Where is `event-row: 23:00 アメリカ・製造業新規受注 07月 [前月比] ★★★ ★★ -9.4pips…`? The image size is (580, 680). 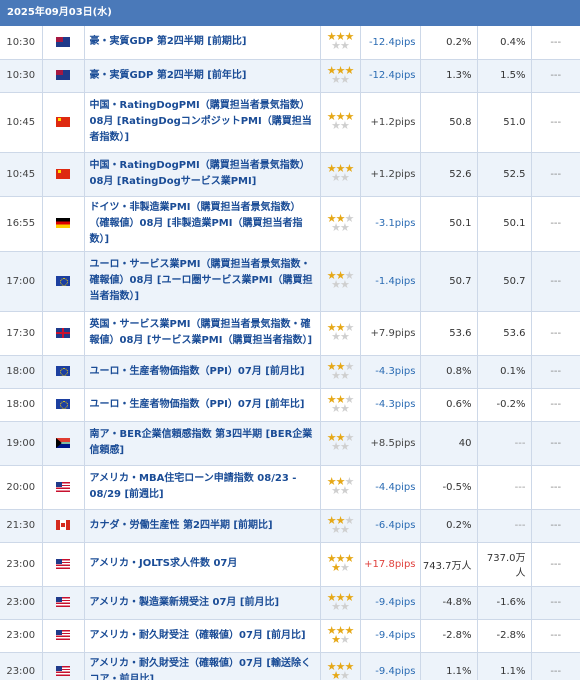 event-row: 23:00 アメリカ・製造業新規受注 07月 [前月比] ★★★ ★★ -9.4pips… is located at coordinates (290, 603).